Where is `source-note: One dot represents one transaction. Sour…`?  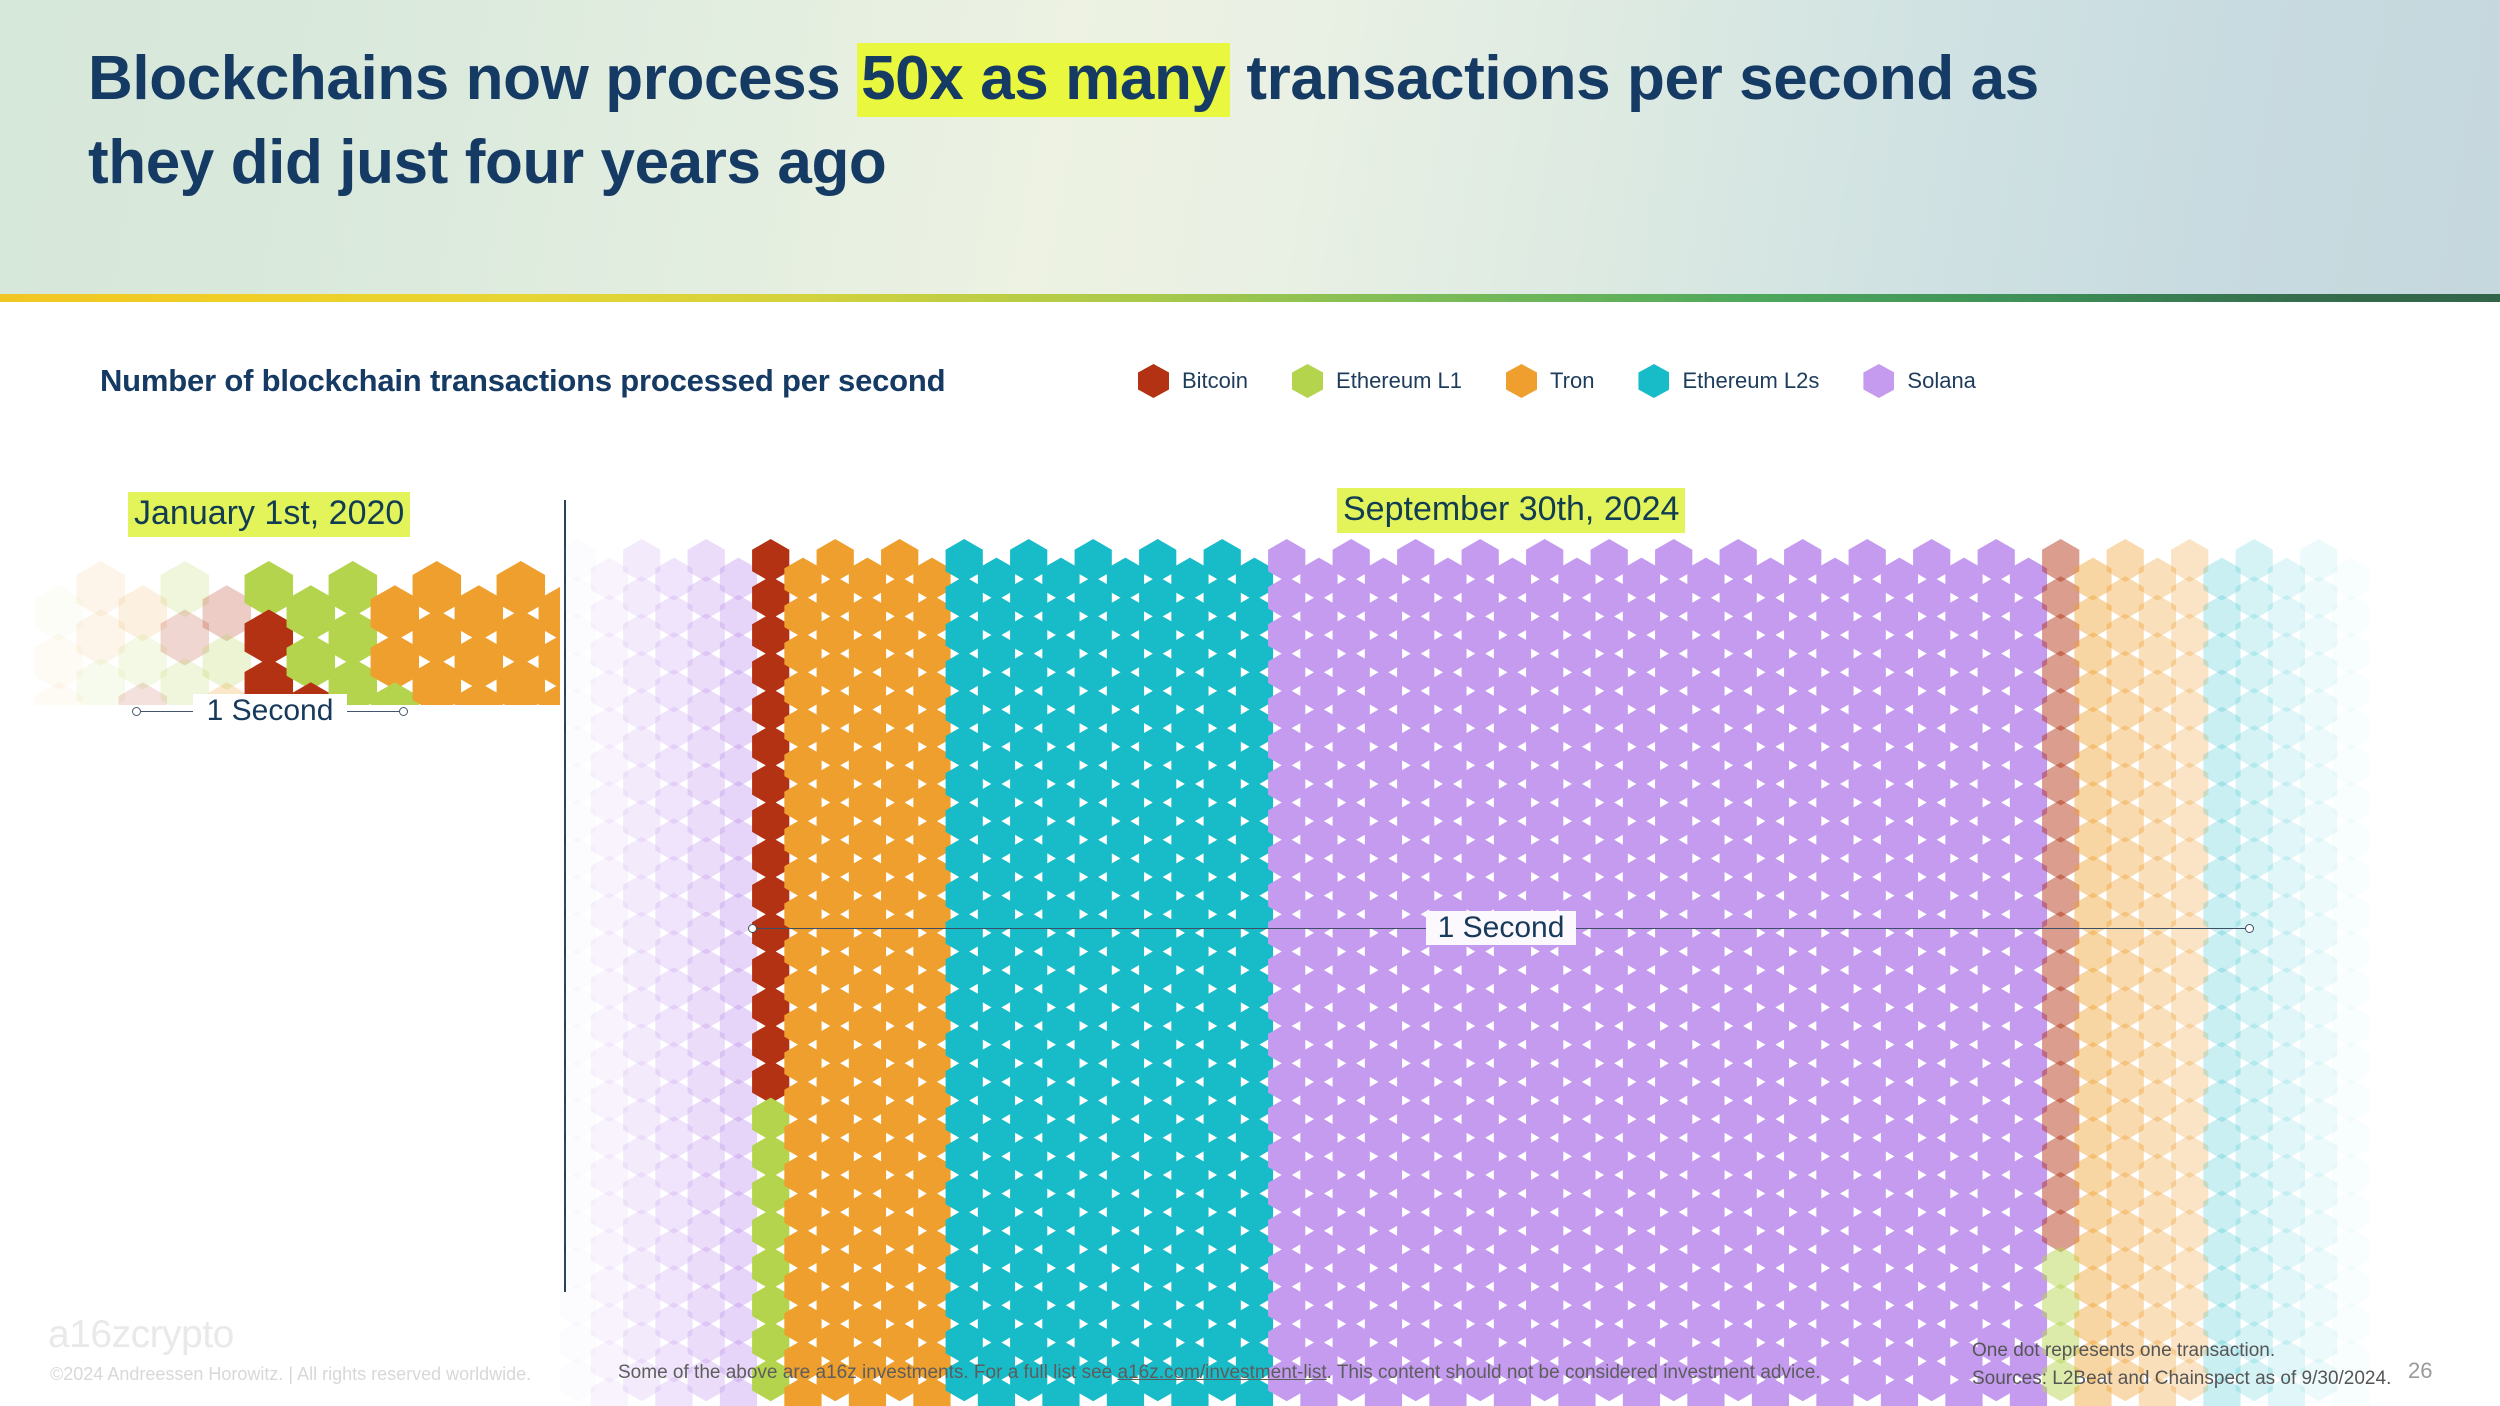
source-note: One dot represents one transaction. Sour… is located at coordinates (2181, 1364).